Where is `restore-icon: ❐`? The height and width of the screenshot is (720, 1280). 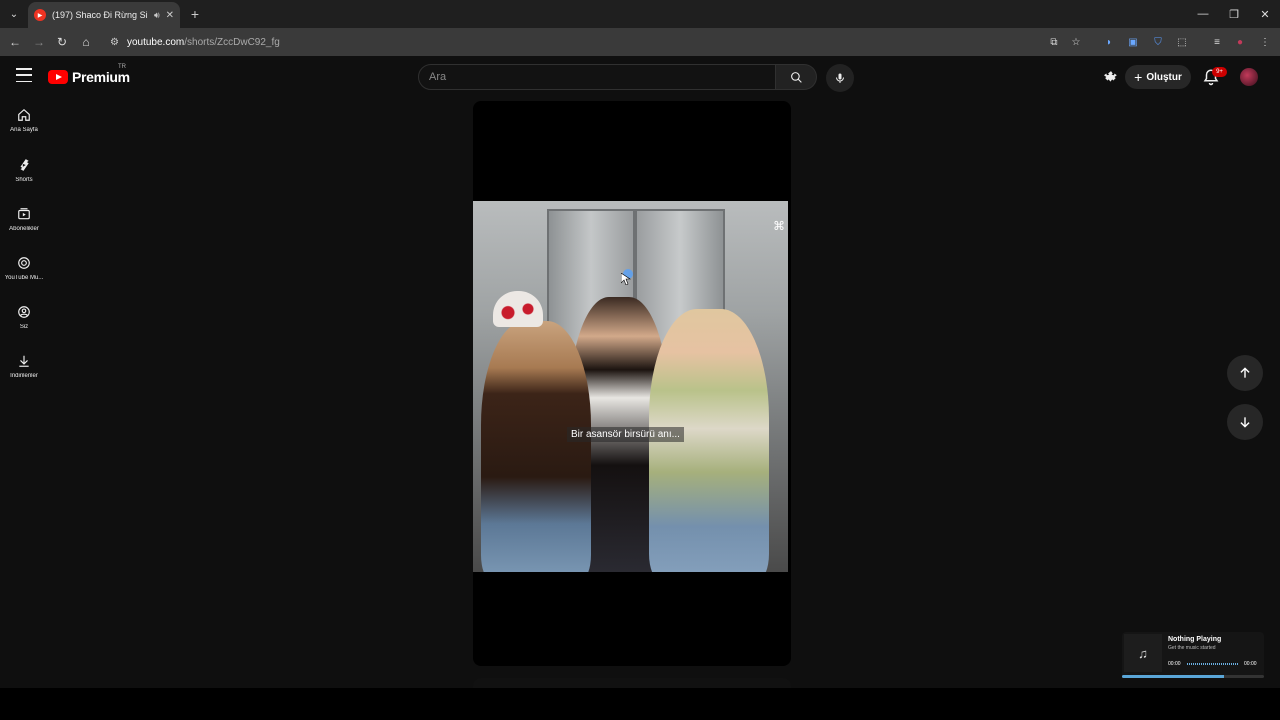 restore-icon: ❐ is located at coordinates (1234, 14).